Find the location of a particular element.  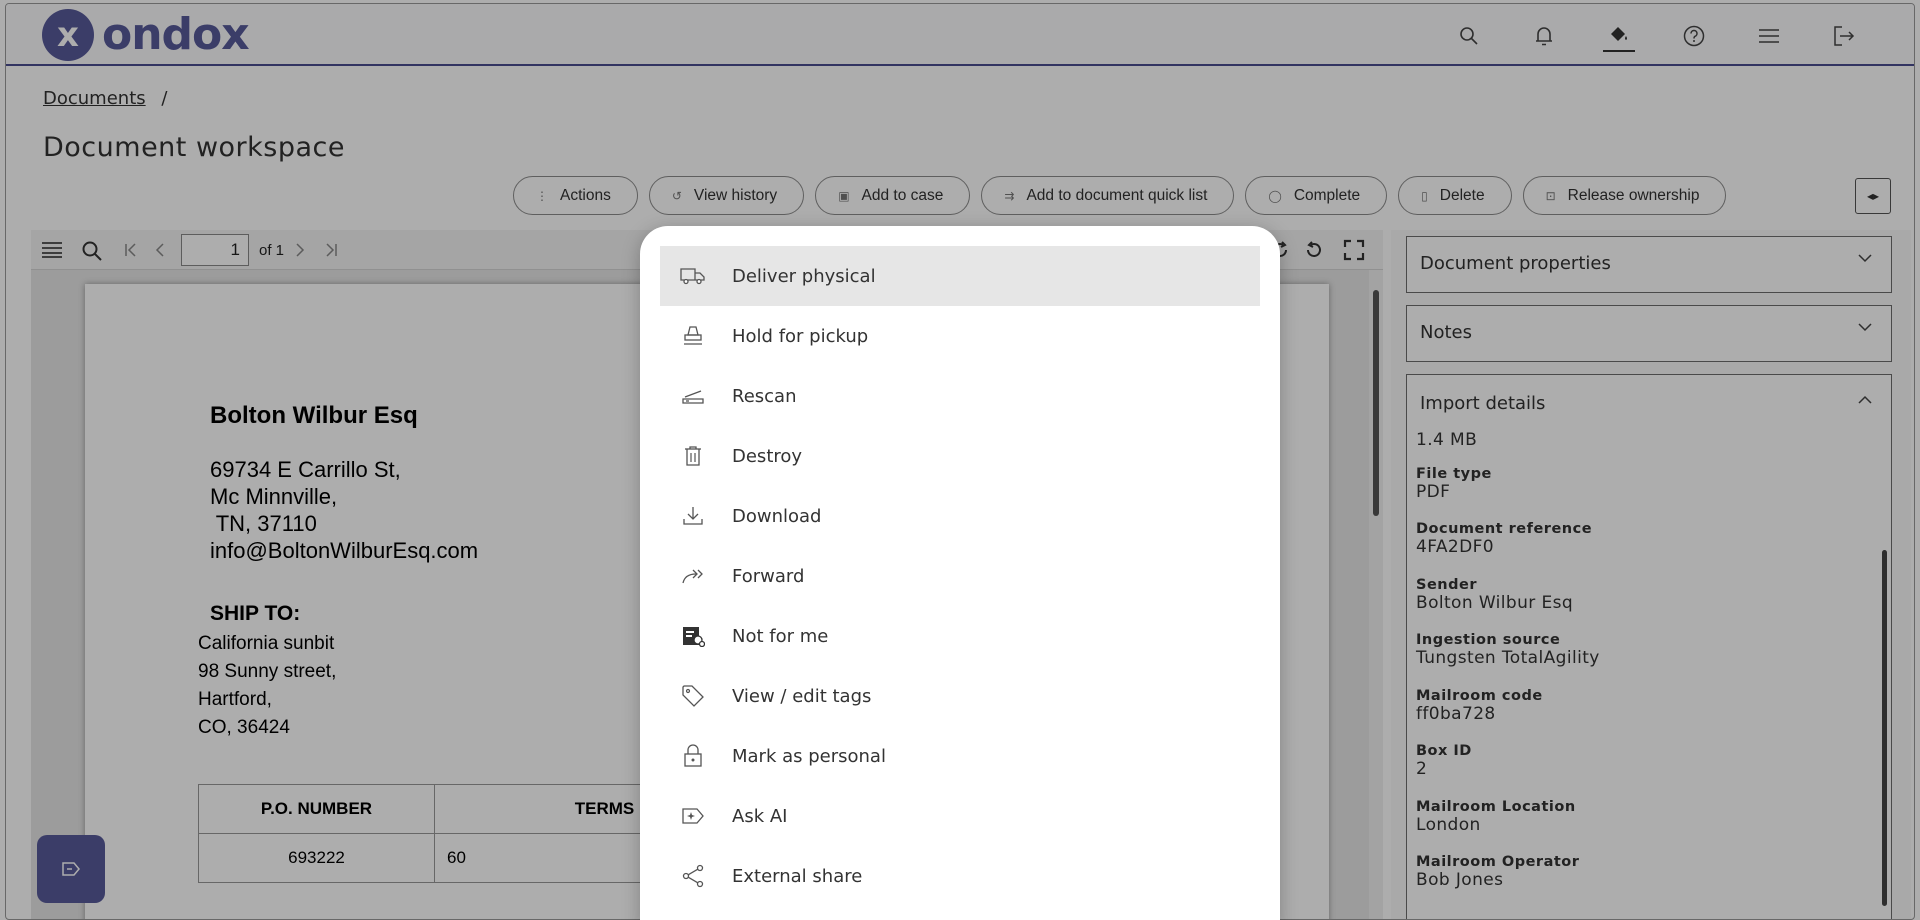

ai-icon is located at coordinates (693, 816).